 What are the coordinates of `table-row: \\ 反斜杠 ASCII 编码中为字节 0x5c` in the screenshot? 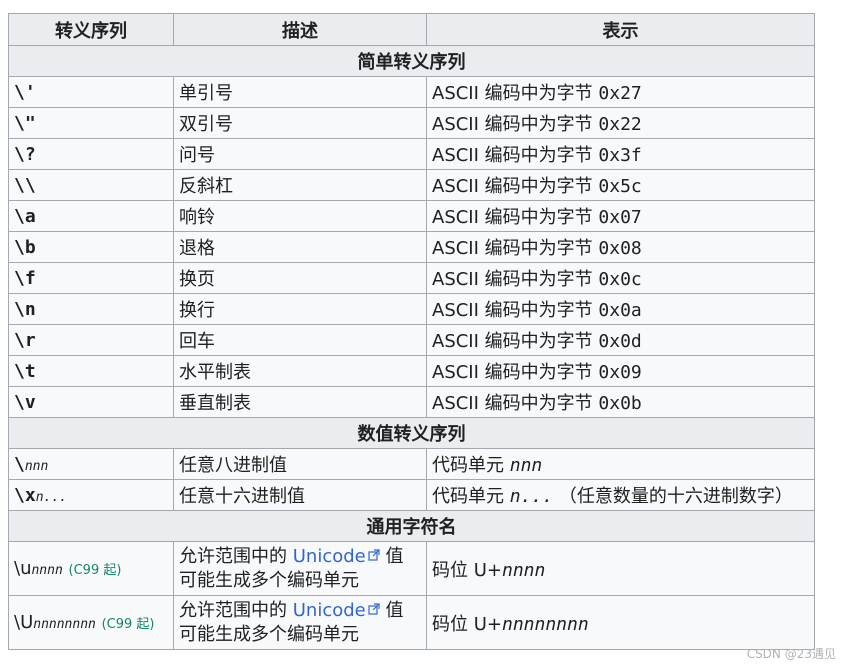 It's located at (411, 185).